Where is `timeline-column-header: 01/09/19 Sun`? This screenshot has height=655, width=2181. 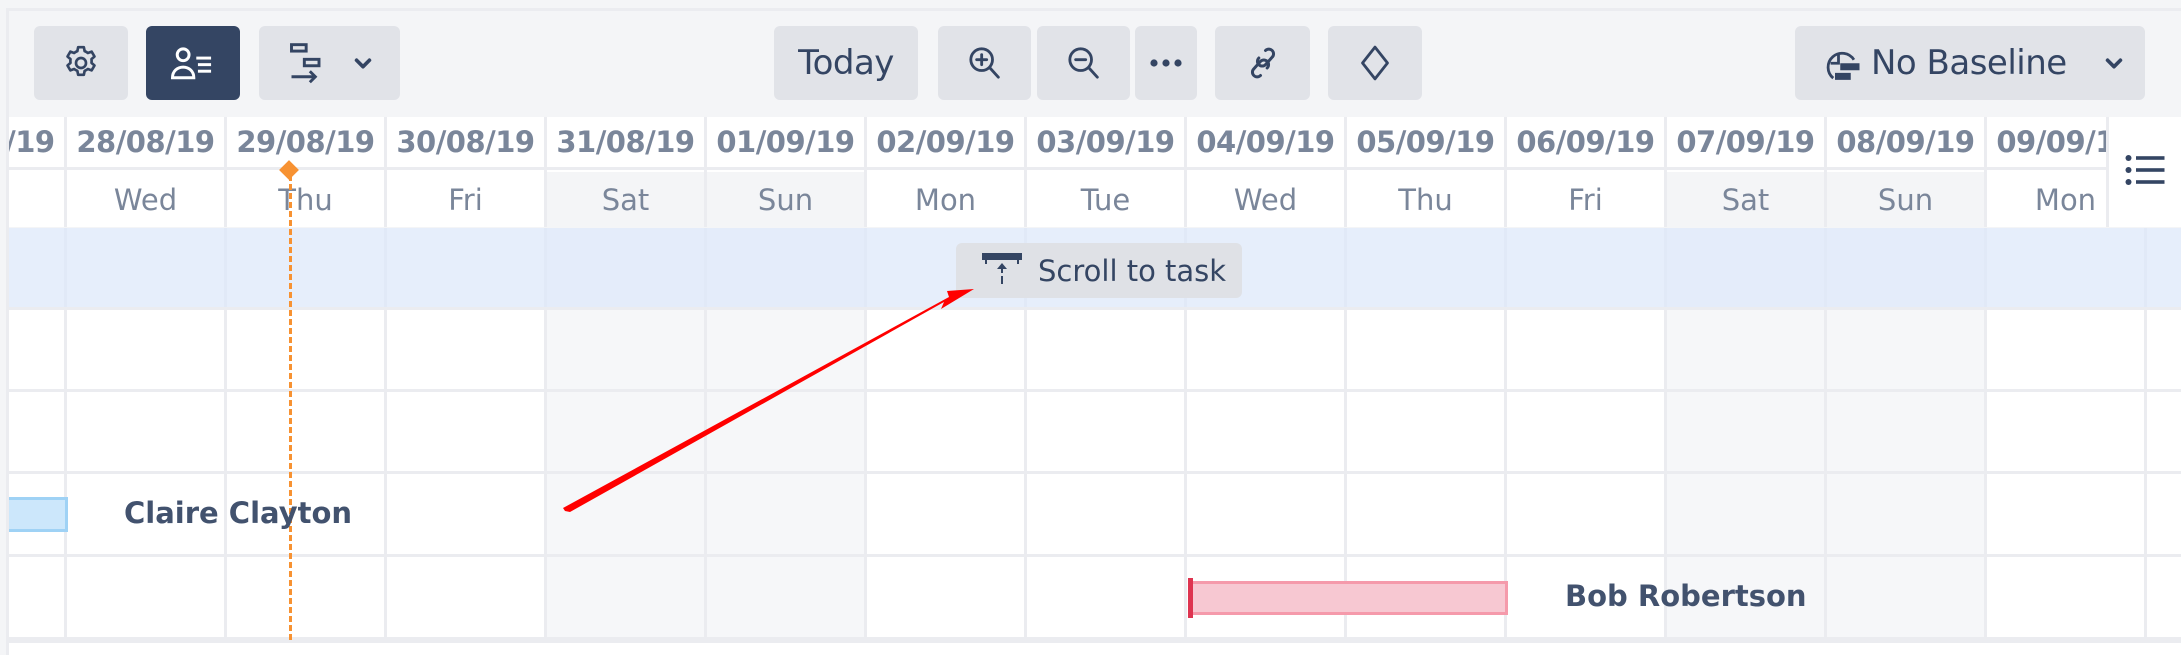 timeline-column-header: 01/09/19 Sun is located at coordinates (787, 172).